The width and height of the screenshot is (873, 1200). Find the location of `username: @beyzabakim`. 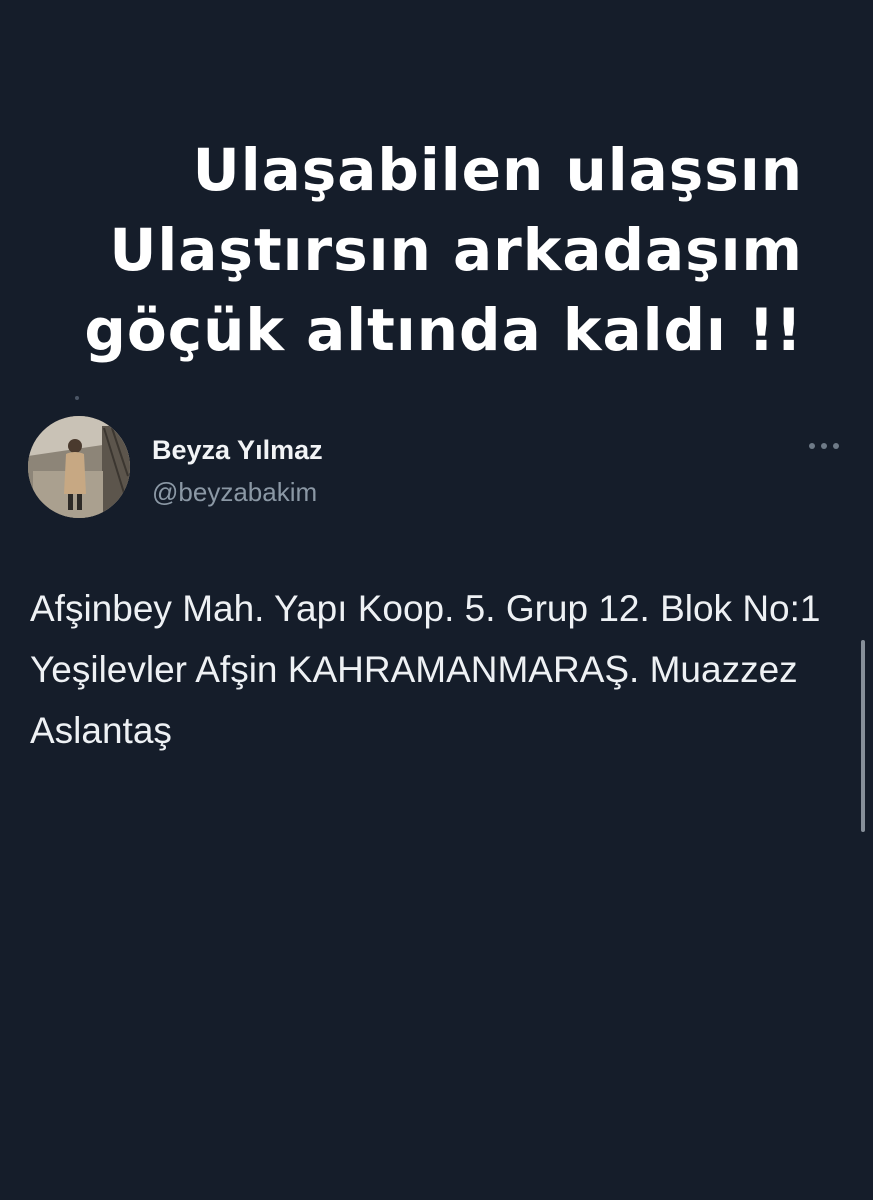

username: @beyzabakim is located at coordinates (234, 492).